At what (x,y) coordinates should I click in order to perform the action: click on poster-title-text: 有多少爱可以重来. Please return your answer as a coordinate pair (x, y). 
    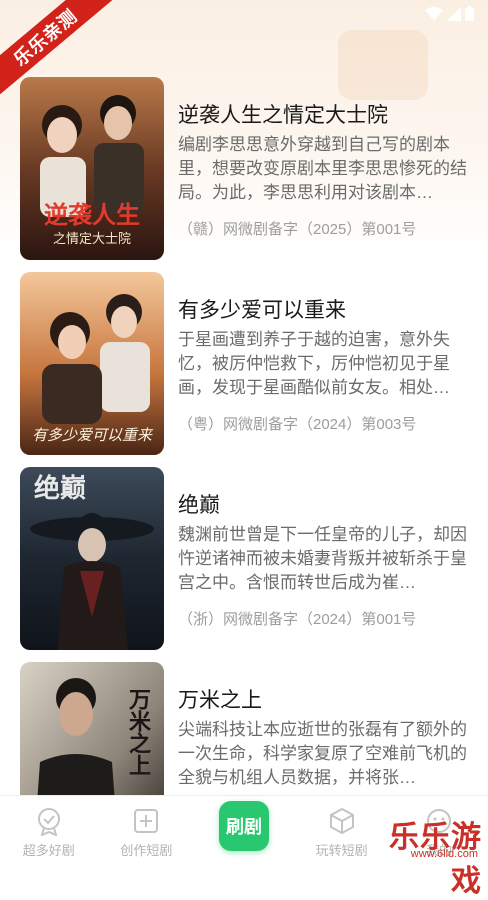
    Looking at the image, I should click on (93, 435).